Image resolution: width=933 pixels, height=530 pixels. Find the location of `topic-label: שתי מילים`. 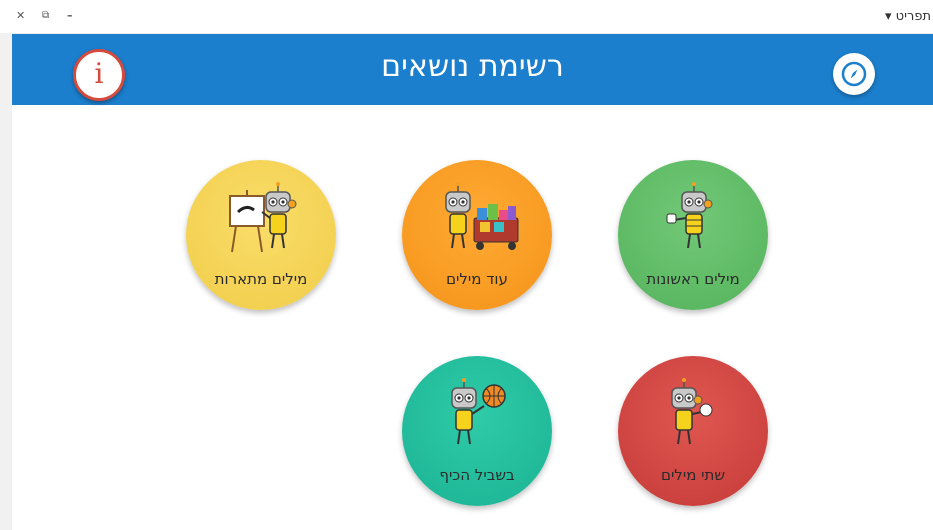

topic-label: שתי מילים is located at coordinates (693, 475).